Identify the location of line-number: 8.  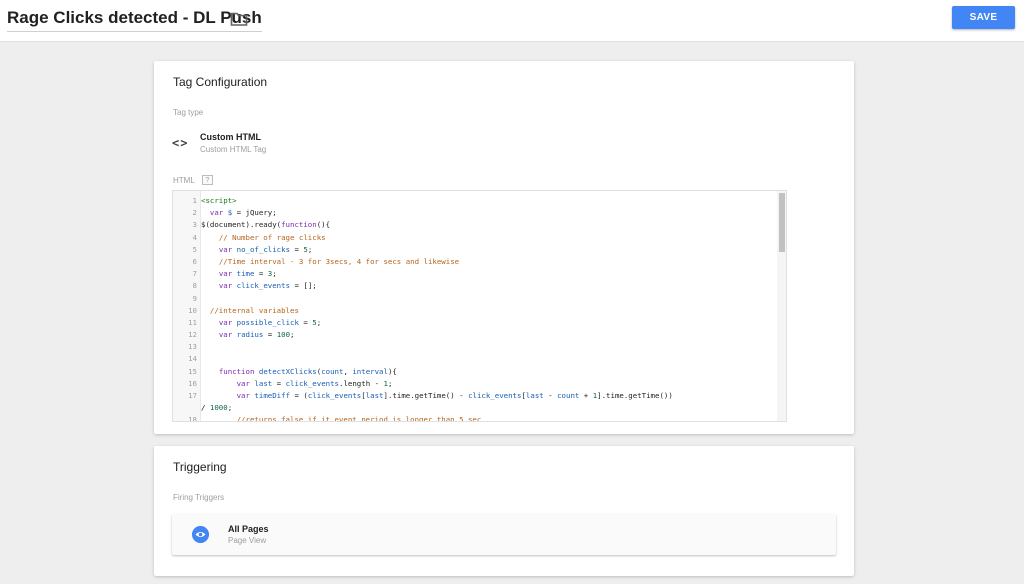
(194, 286).